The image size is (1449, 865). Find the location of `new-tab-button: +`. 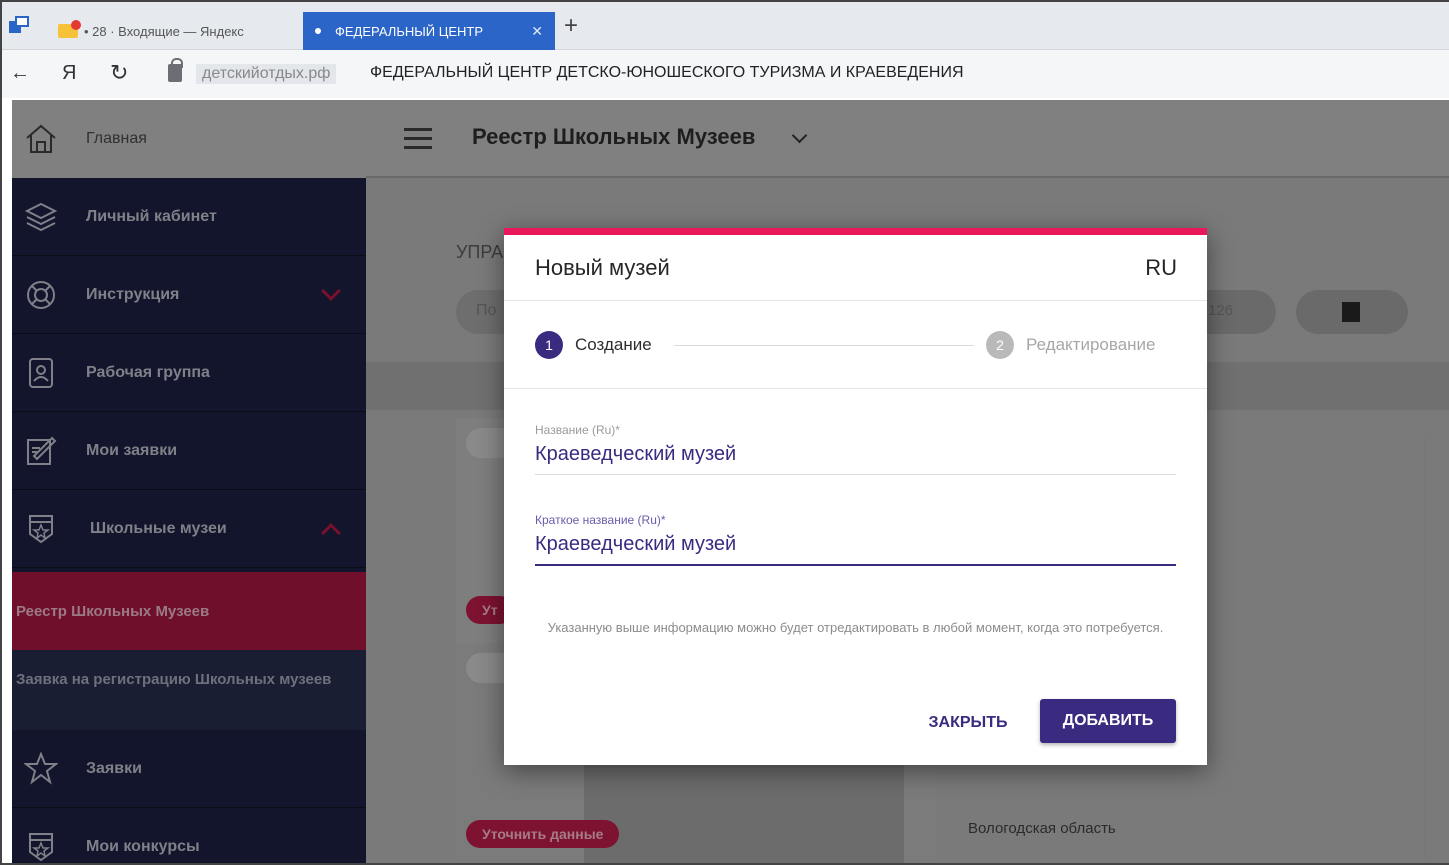

new-tab-button: + is located at coordinates (571, 26).